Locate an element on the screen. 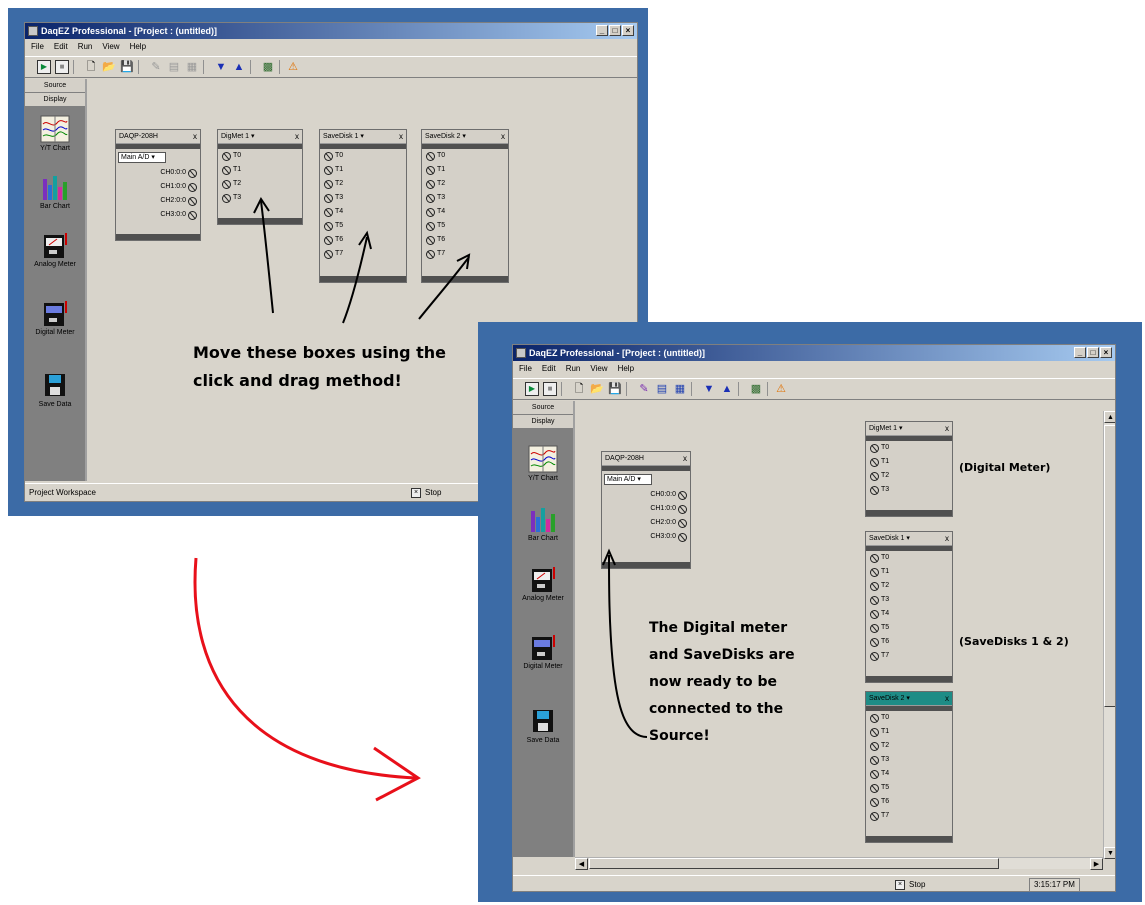 The image size is (1145, 905). transition-arrow is located at coordinates (307, 679).